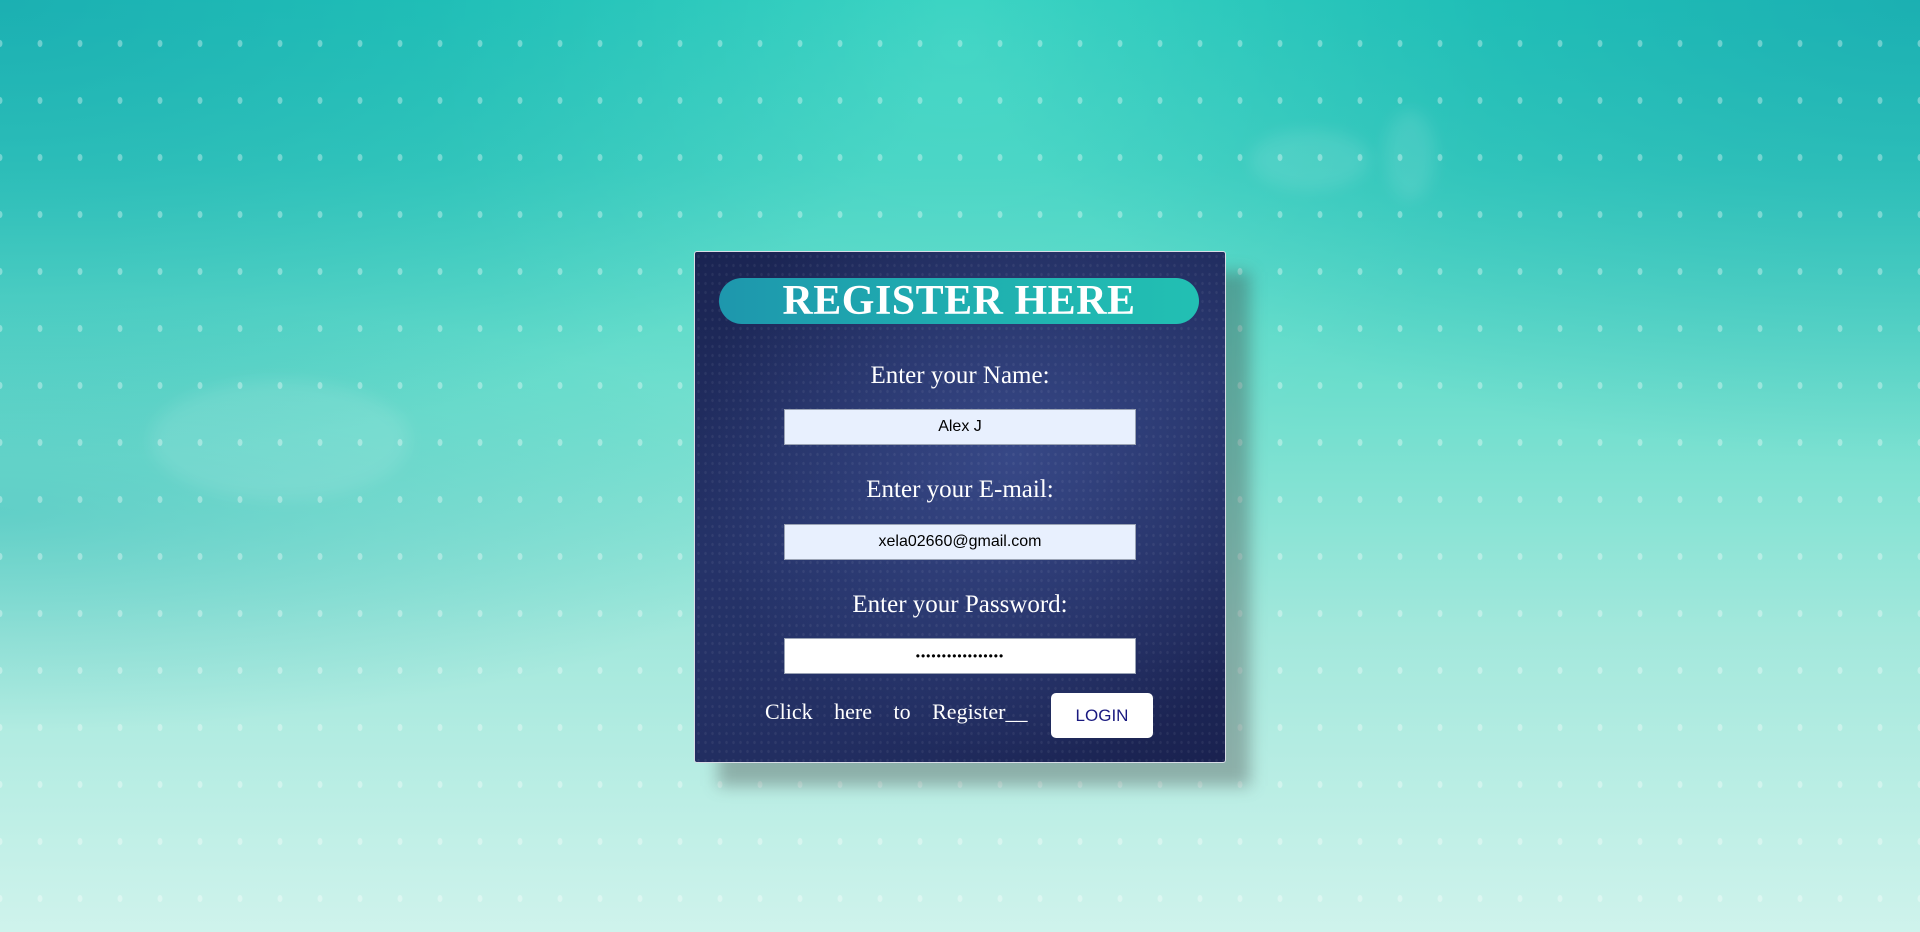  I want to click on name-input, so click(960, 427).